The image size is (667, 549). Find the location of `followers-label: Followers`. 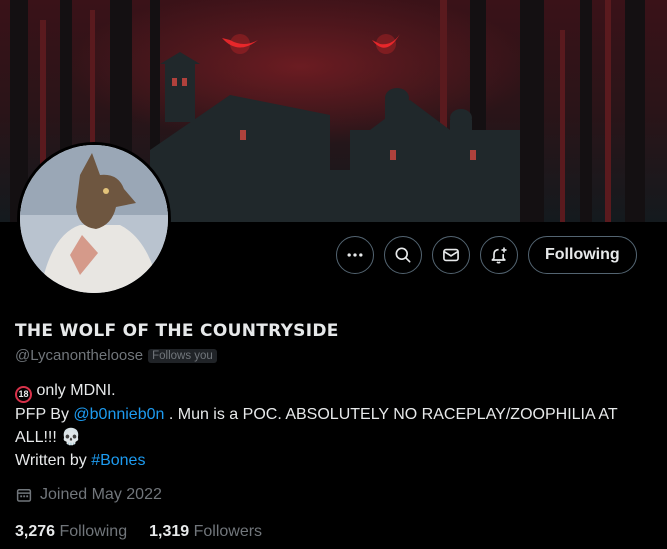

followers-label: Followers is located at coordinates (228, 531).